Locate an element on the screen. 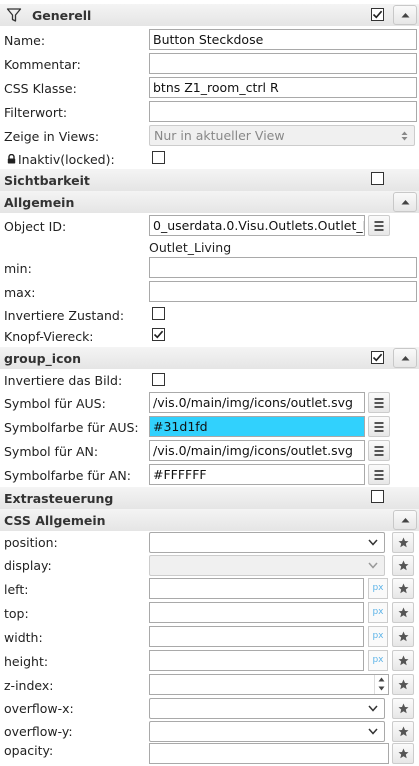 This screenshot has height=766, width=419. object-id-input: 0_userdata.0.Visu.Outlets.Outlet_Living is located at coordinates (257, 225).